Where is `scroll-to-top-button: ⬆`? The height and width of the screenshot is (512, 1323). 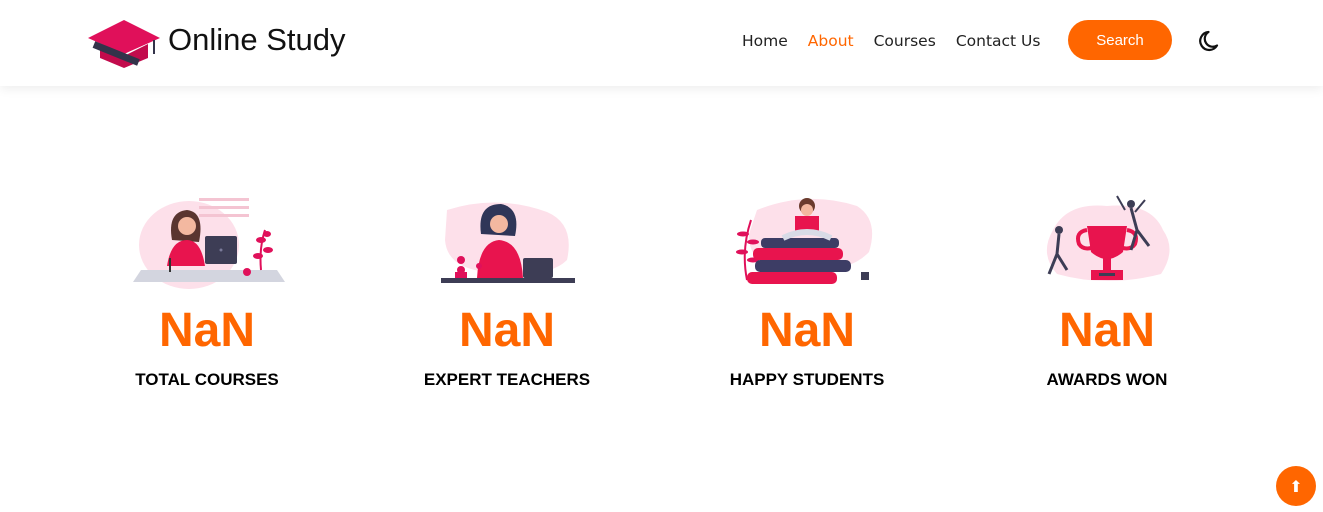
scroll-to-top-button: ⬆ is located at coordinates (1296, 486).